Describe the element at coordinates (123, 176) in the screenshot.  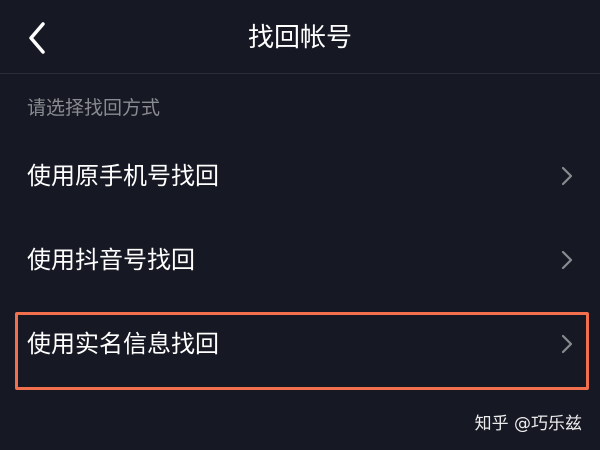
I see `option-label: 使用原手机号找回` at that location.